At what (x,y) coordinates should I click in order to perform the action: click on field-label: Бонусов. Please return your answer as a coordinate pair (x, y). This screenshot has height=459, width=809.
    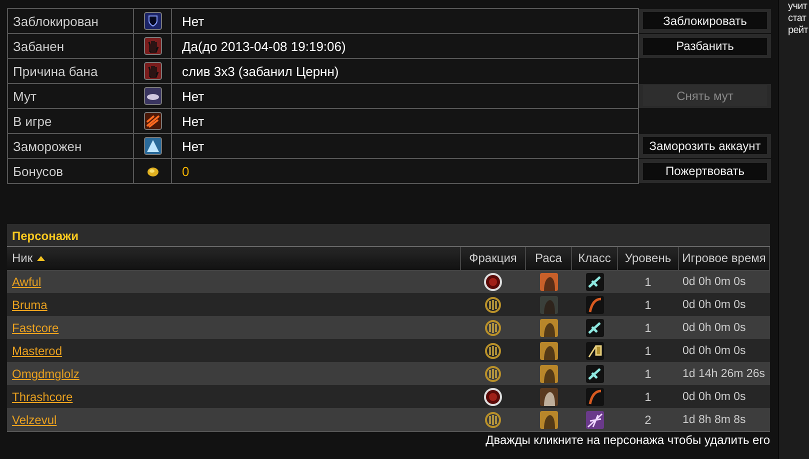
    Looking at the image, I should click on (71, 171).